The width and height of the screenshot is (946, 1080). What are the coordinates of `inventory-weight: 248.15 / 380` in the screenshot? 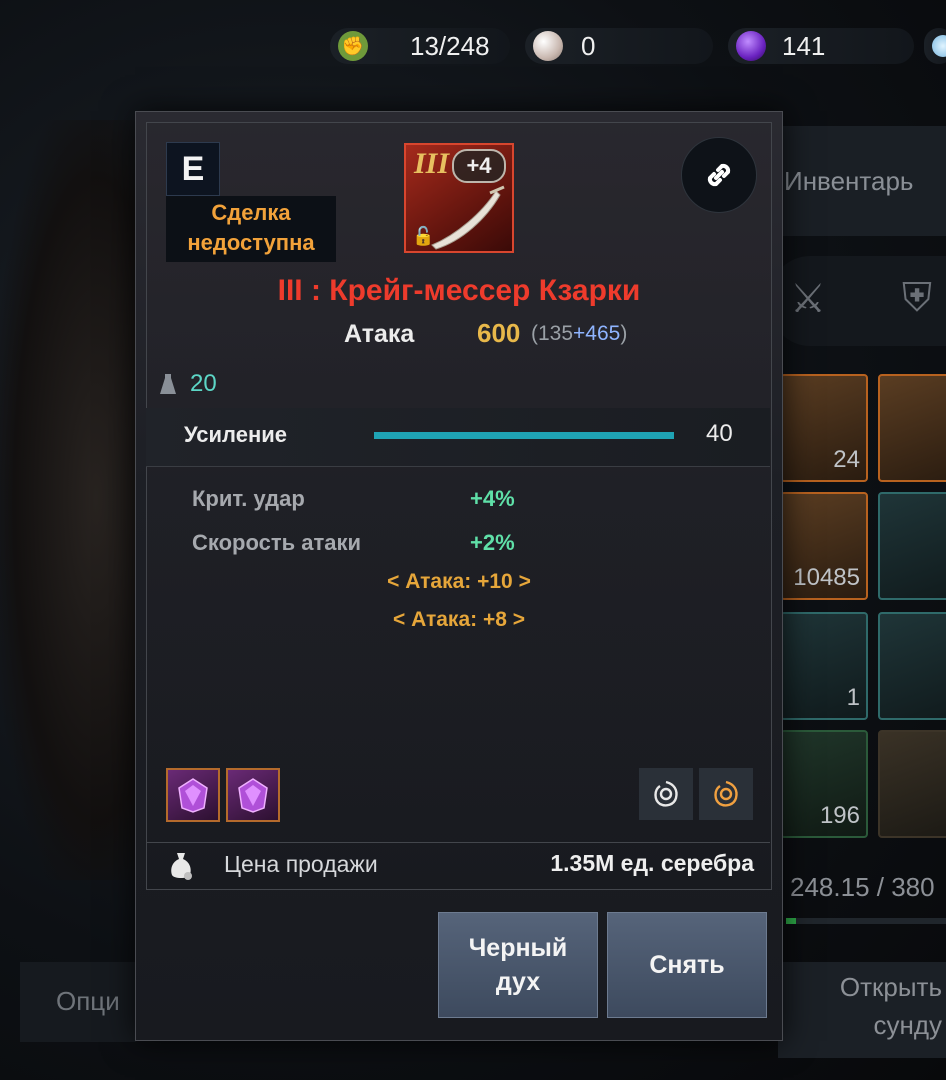 It's located at (862, 887).